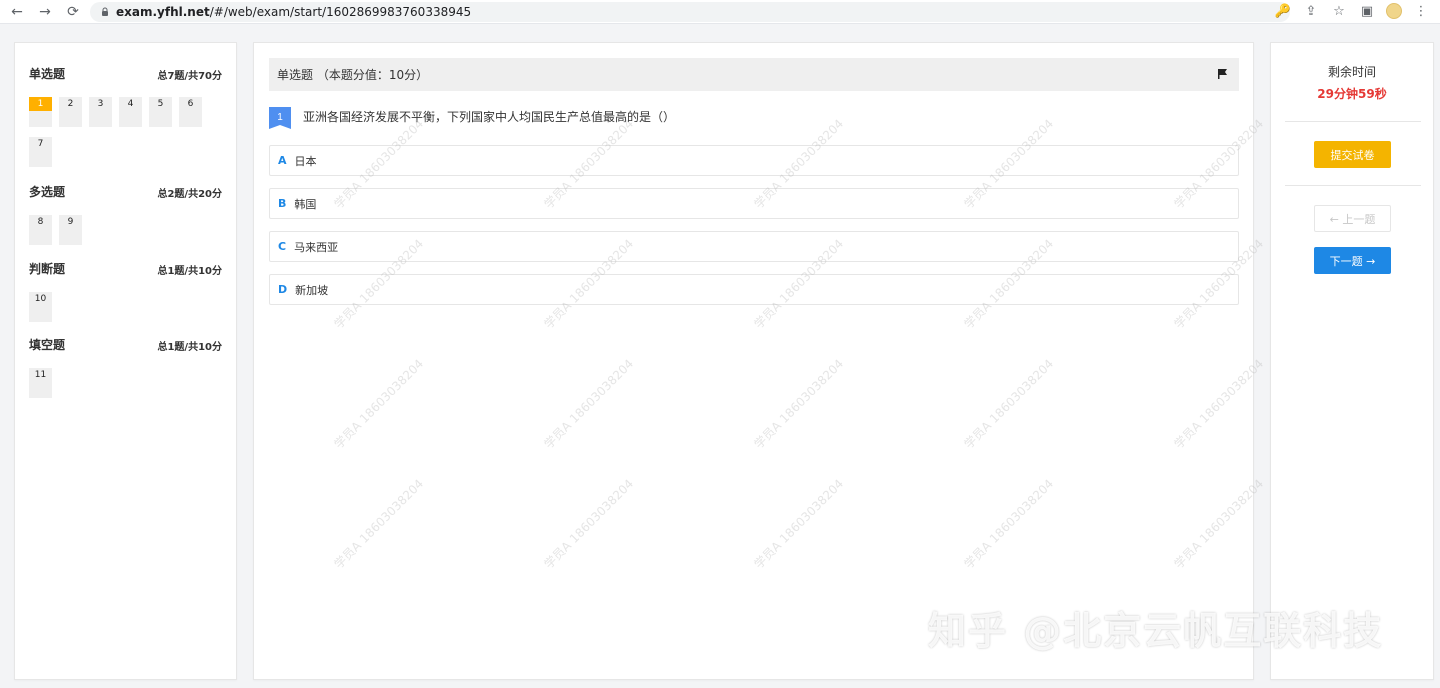  What do you see at coordinates (1421, 11) in the screenshot?
I see `more-menu-icon: ⋮` at bounding box center [1421, 11].